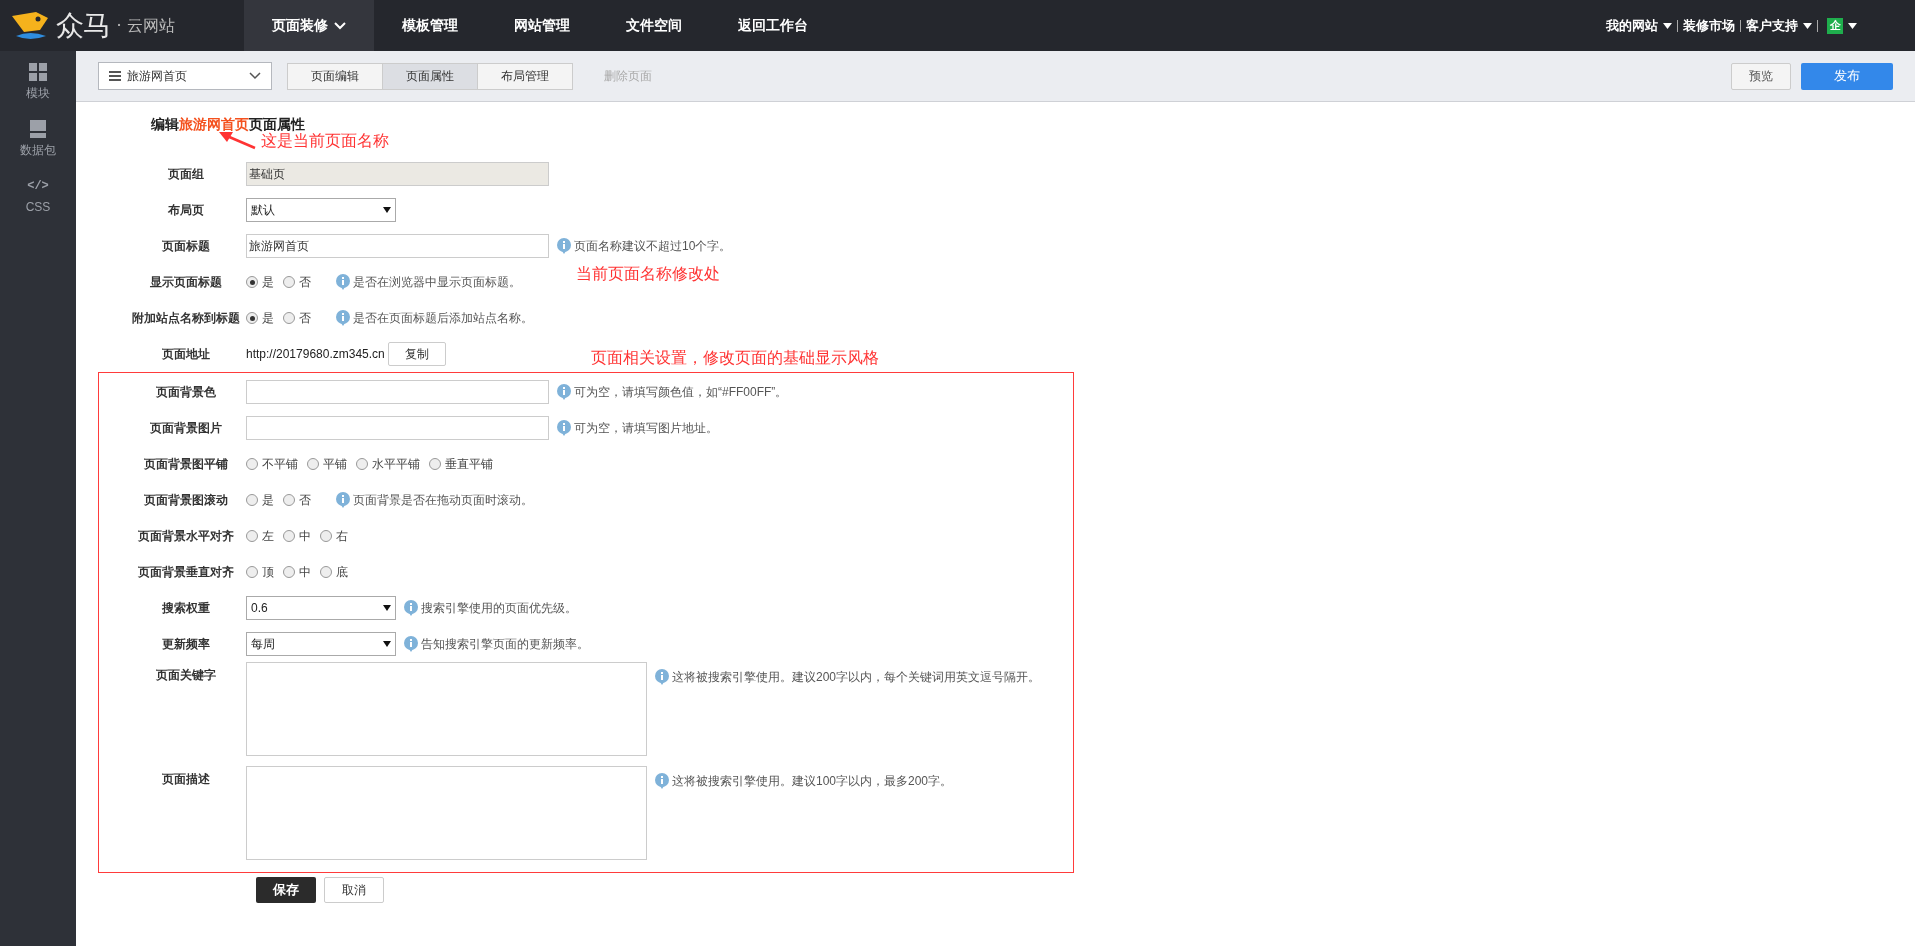 Image resolution: width=1915 pixels, height=946 pixels. What do you see at coordinates (397, 246) in the screenshot?
I see `input-field: 旅游网首页` at bounding box center [397, 246].